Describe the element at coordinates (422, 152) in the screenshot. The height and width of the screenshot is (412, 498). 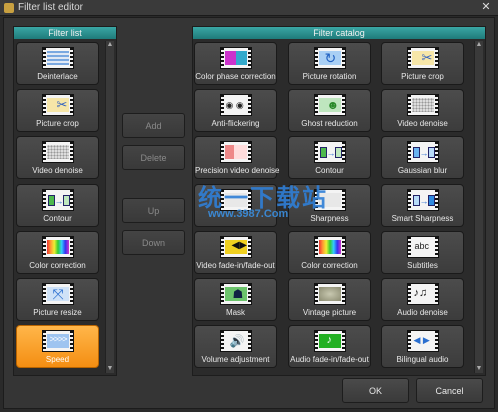
I see `blur-icon: →` at that location.